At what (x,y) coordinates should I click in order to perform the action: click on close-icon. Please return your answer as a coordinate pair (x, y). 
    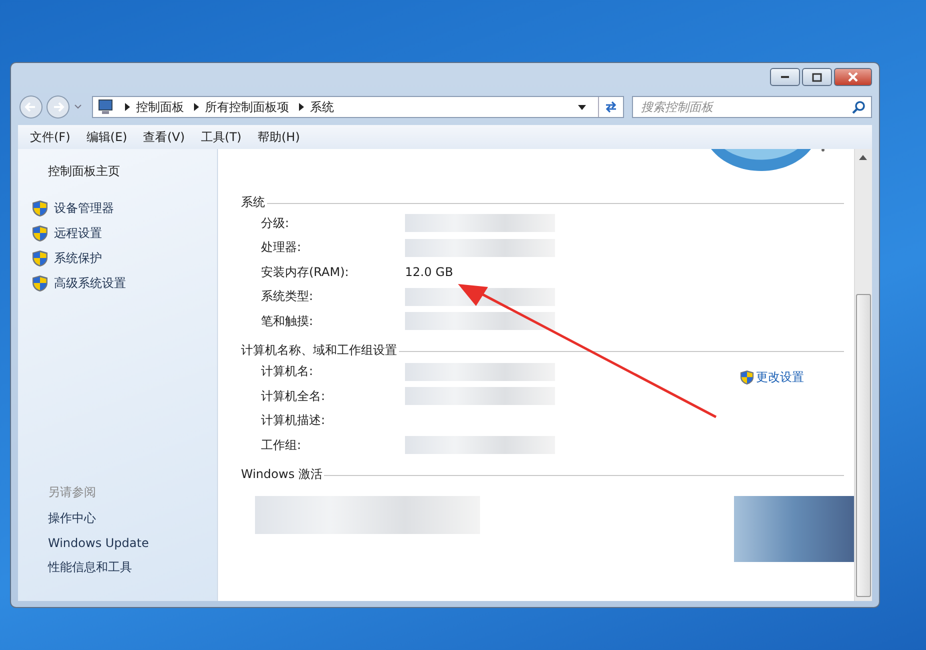
    Looking at the image, I should click on (853, 77).